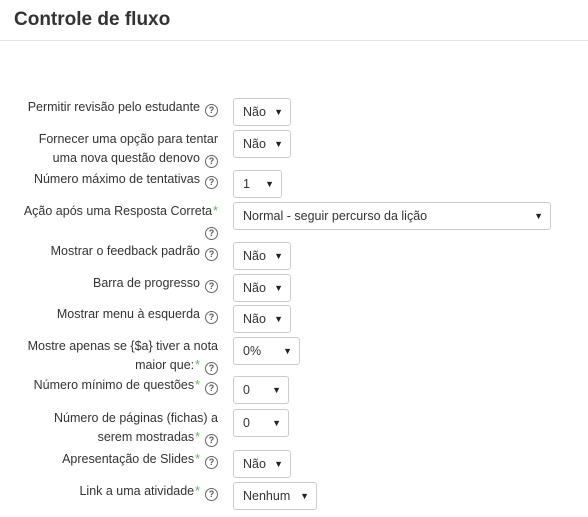 The image size is (588, 517). I want to click on select-numero-maximo-de-tentativas: 1 ▼, so click(257, 184).